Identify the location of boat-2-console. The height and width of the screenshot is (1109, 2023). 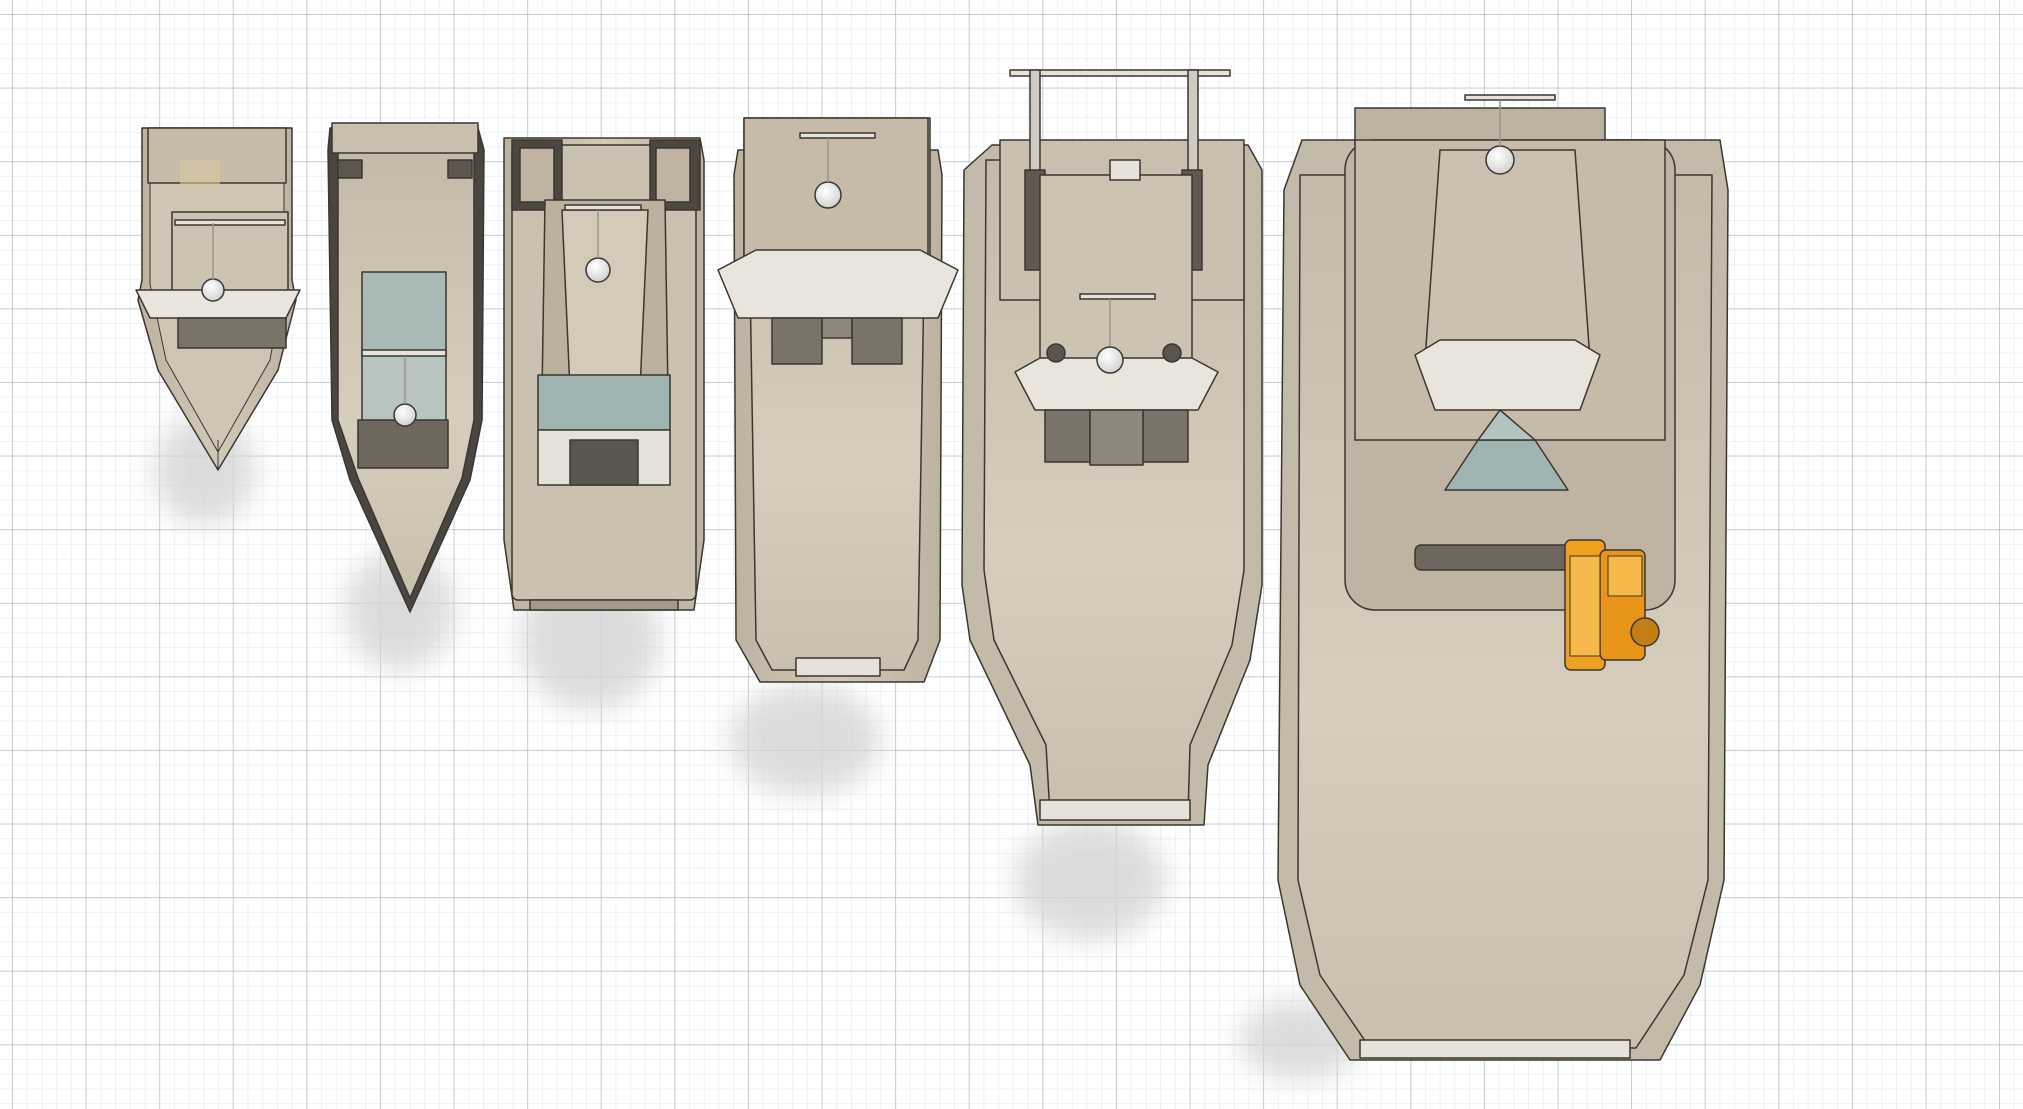
(403, 444).